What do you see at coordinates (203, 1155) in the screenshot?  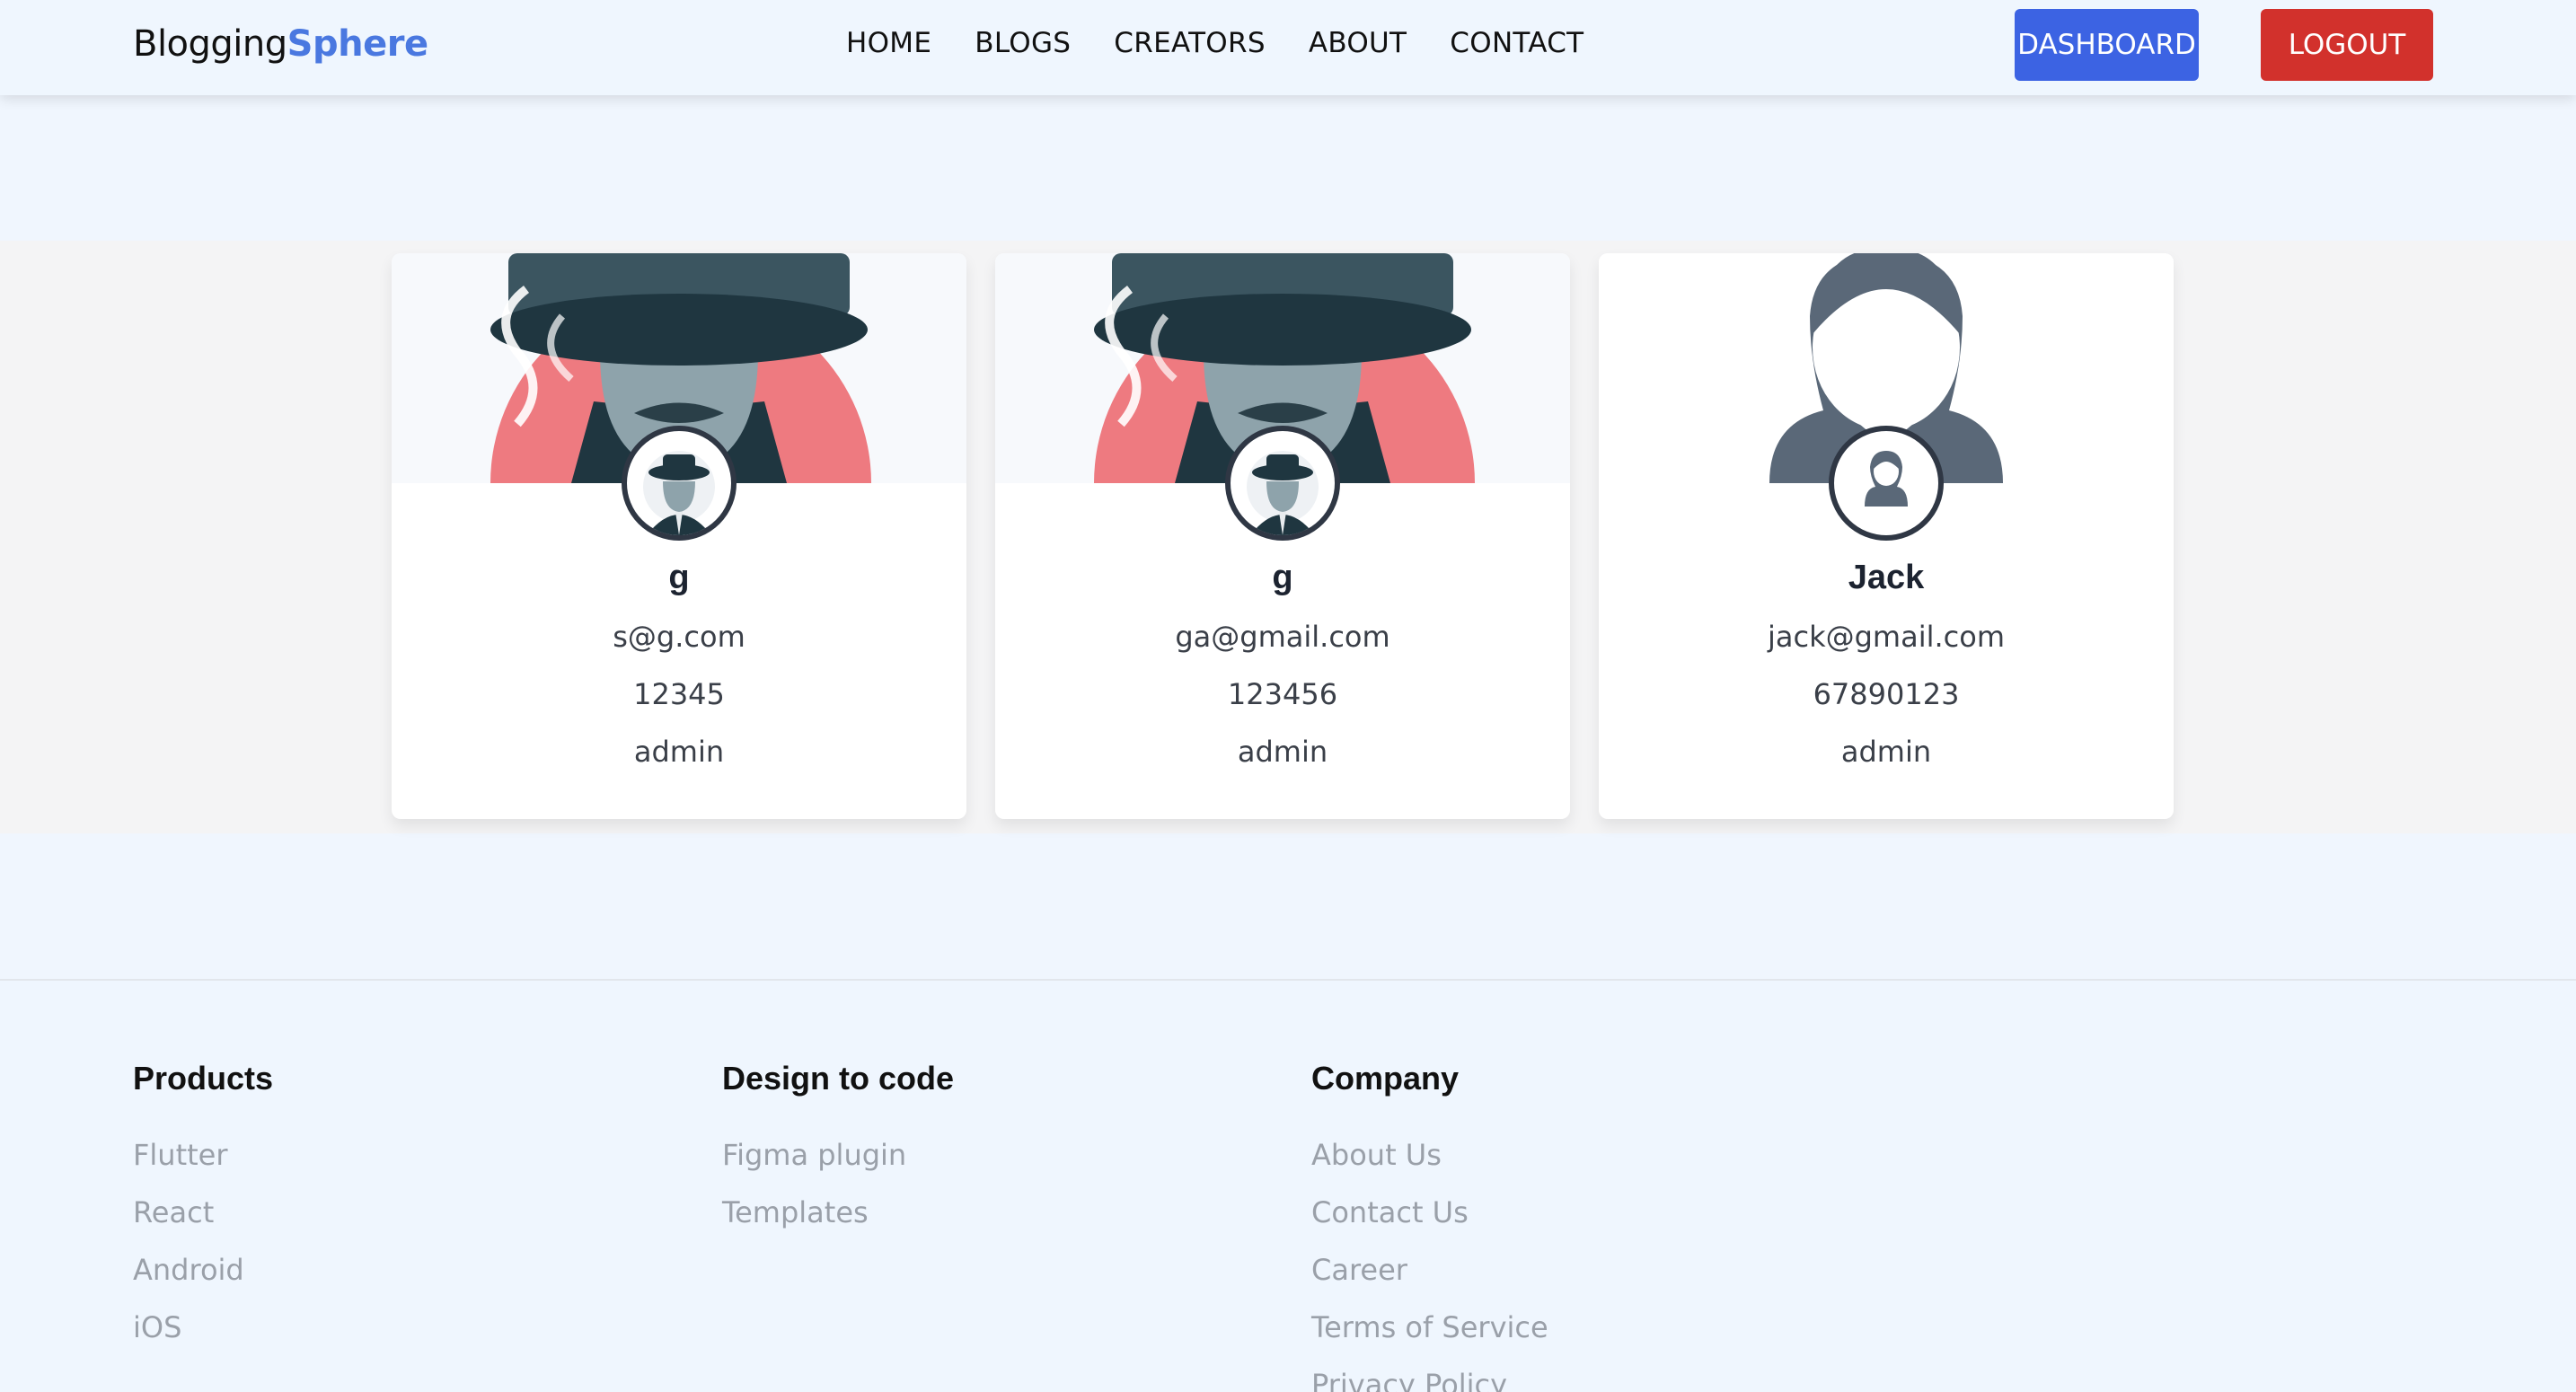 I see `footer-link-flutter: Flutter` at bounding box center [203, 1155].